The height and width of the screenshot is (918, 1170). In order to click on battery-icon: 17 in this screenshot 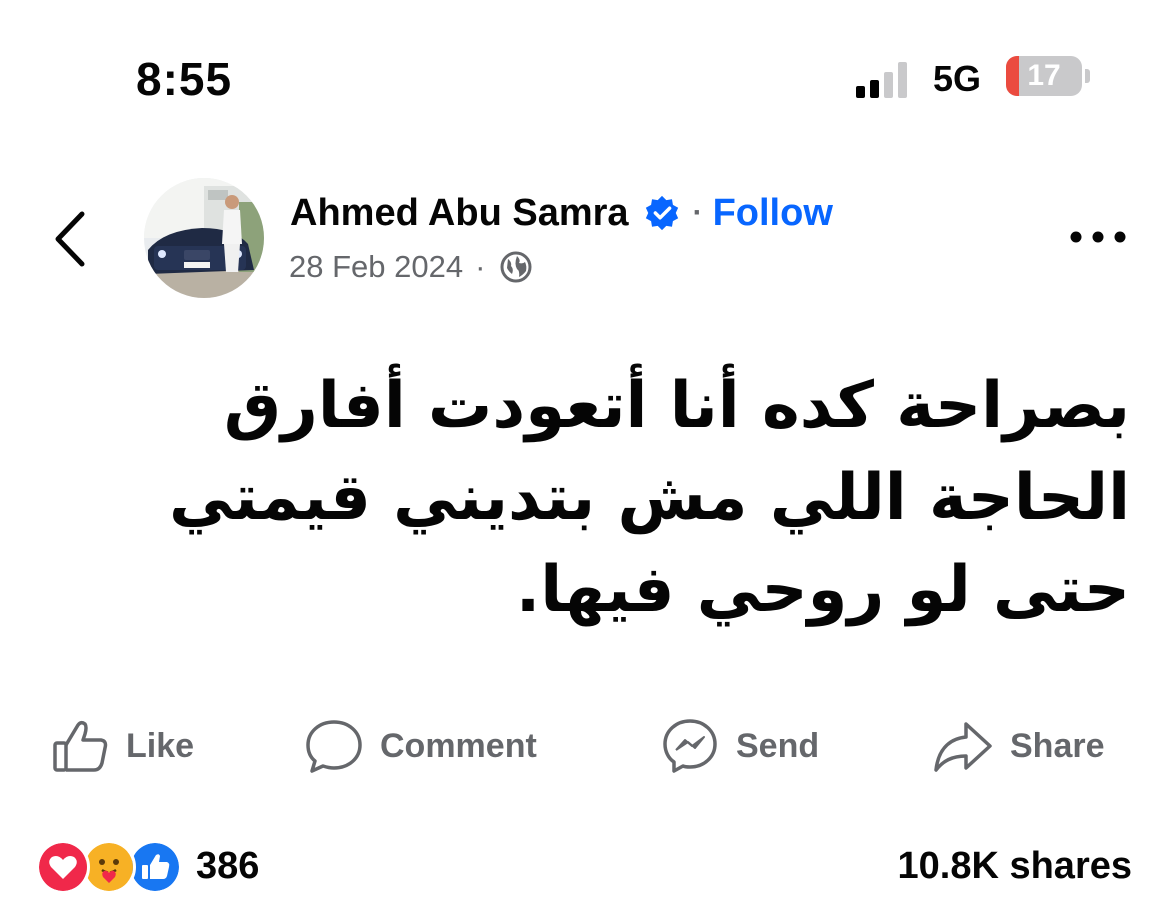, I will do `click(1048, 78)`.